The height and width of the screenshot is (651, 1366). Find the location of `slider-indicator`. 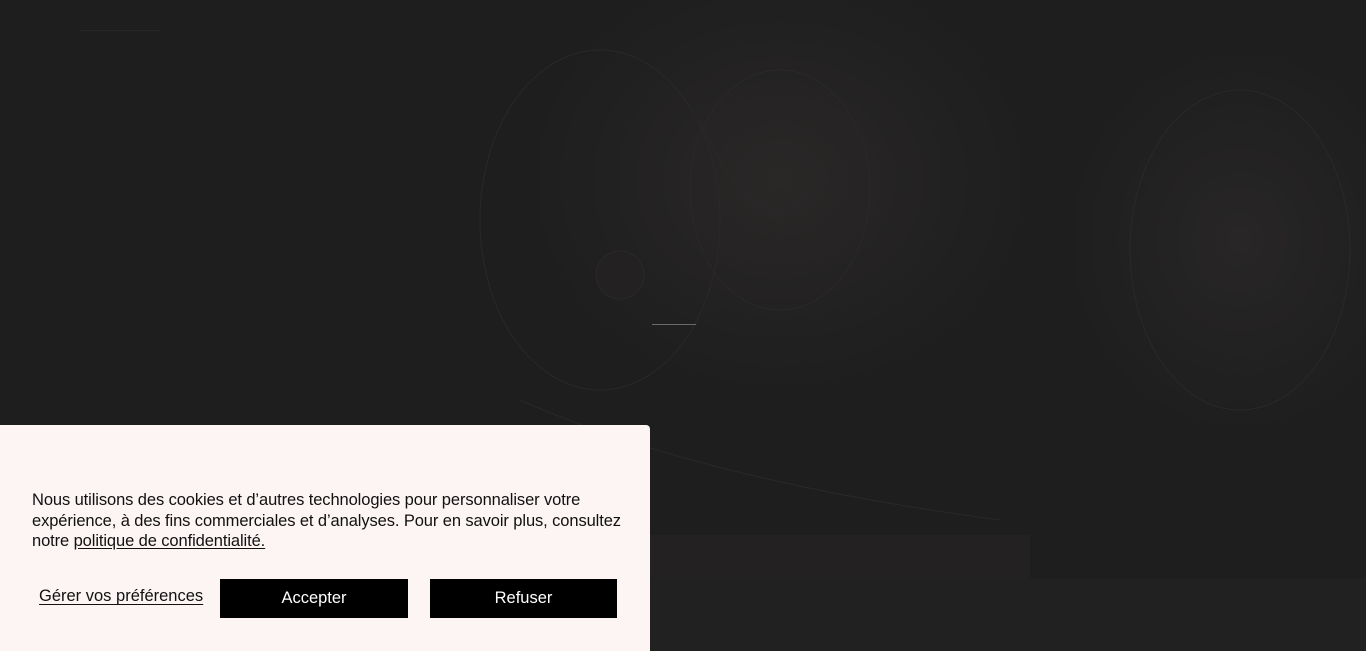

slider-indicator is located at coordinates (674, 324).